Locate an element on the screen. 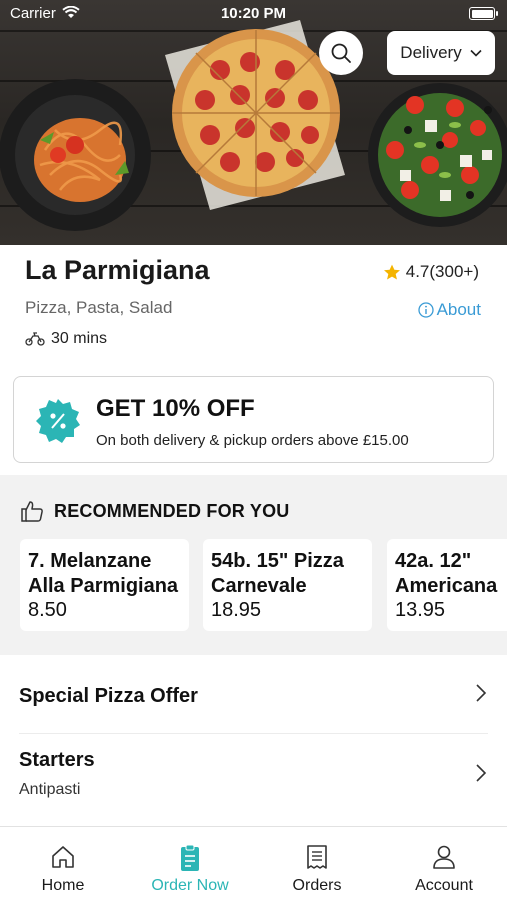 The image size is (507, 900). tab-label: Home is located at coordinates (63, 885).